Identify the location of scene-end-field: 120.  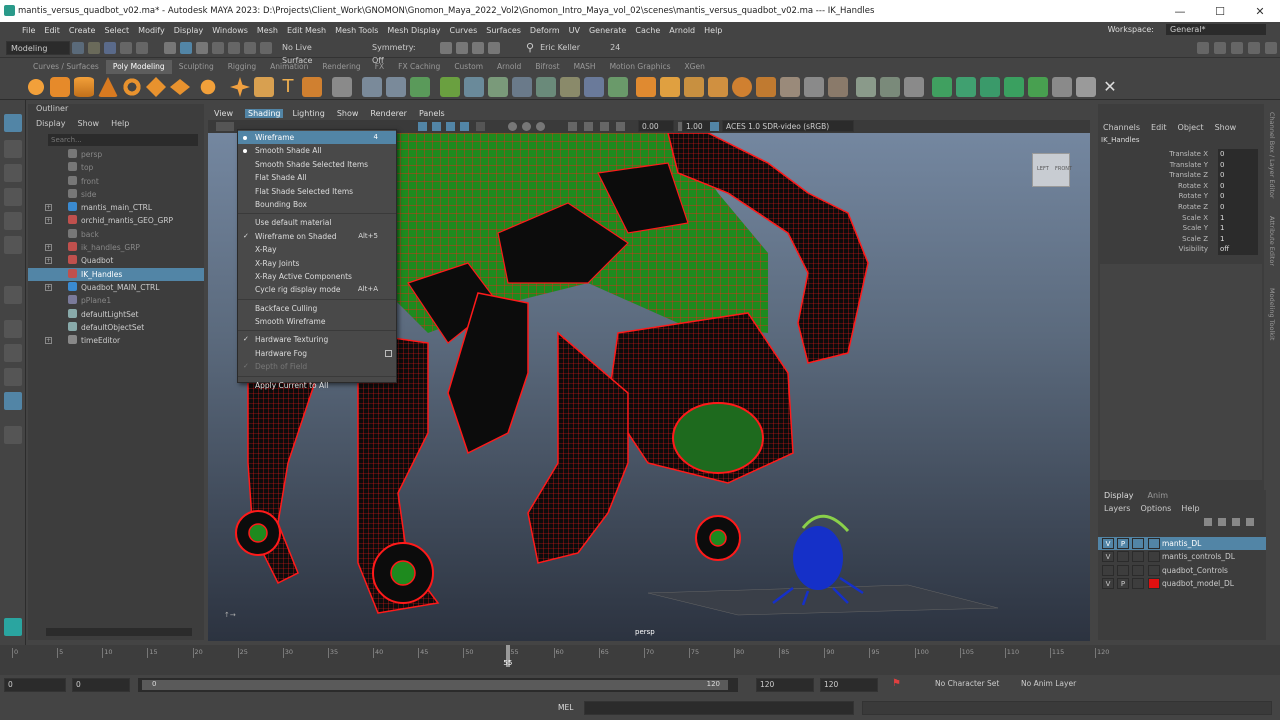
(849, 685).